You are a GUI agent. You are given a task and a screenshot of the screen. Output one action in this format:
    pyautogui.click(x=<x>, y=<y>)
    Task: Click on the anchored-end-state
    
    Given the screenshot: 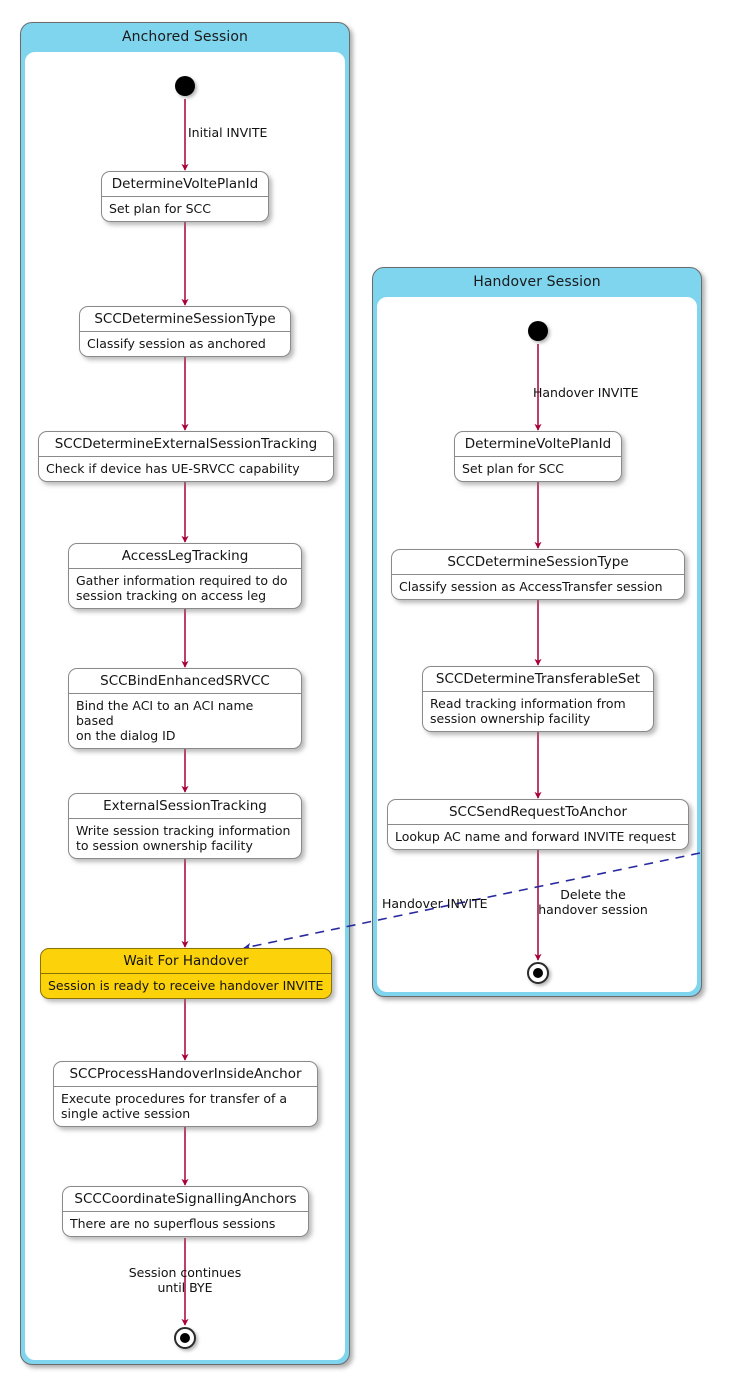 What is the action you would take?
    pyautogui.click(x=185, y=1338)
    